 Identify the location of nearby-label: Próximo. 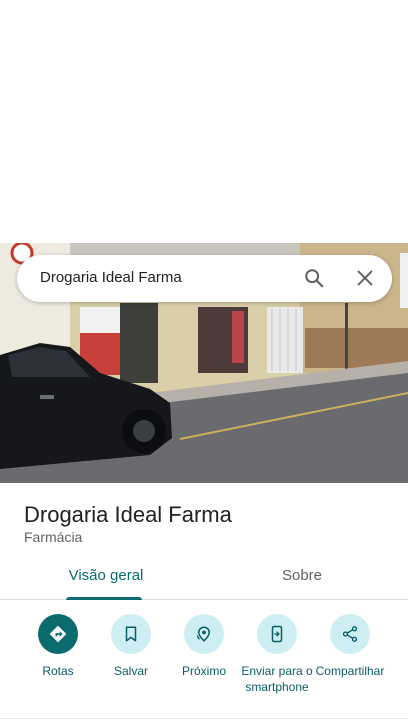
(203, 671).